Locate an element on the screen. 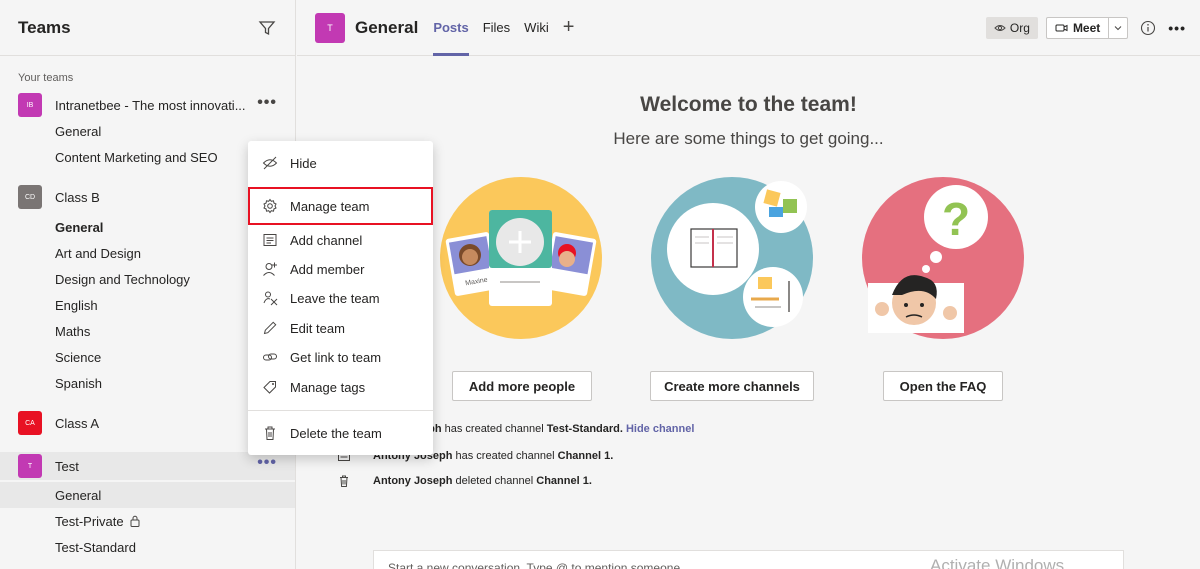 The width and height of the screenshot is (1200, 569). tab-wiki: Wiki is located at coordinates (536, 28).